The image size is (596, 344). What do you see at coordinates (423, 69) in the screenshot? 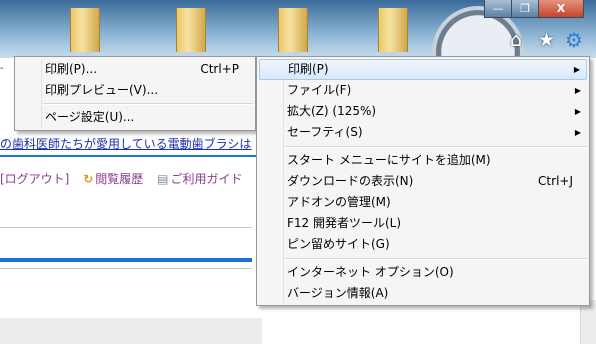
I see `menu-item-print-submenu: 印刷(P) ▶` at bounding box center [423, 69].